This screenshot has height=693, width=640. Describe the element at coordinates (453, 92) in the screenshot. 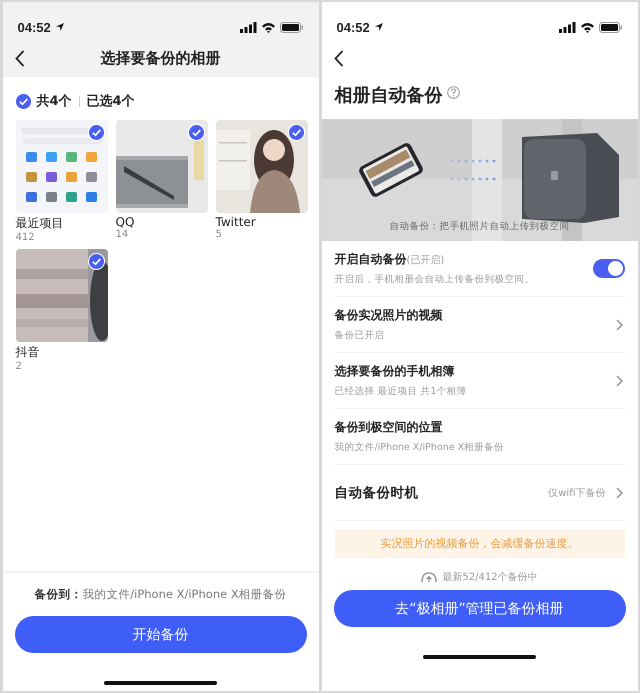

I see `help-icon` at that location.